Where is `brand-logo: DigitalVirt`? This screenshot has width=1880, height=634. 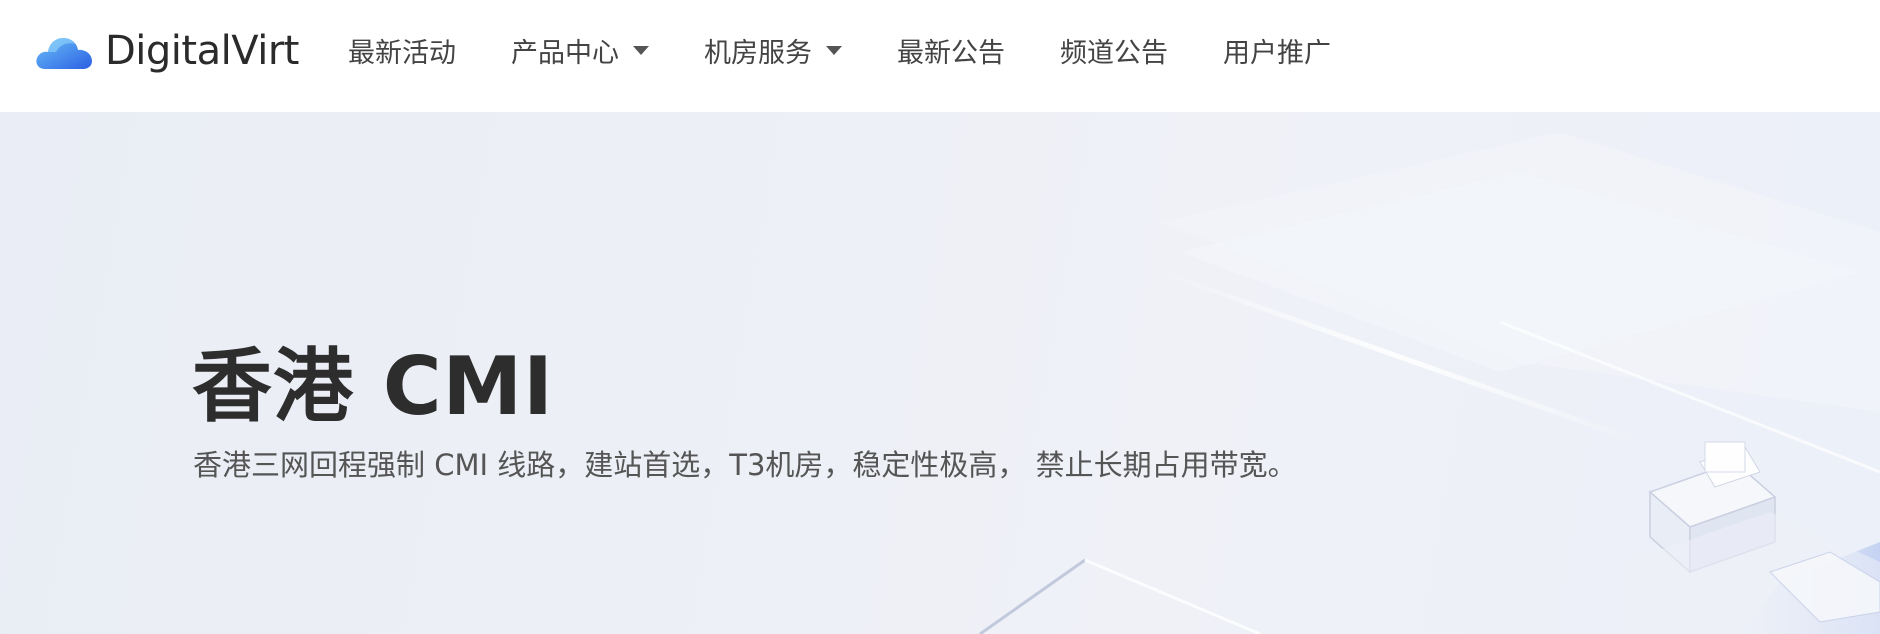
brand-logo: DigitalVirt is located at coordinates (167, 51).